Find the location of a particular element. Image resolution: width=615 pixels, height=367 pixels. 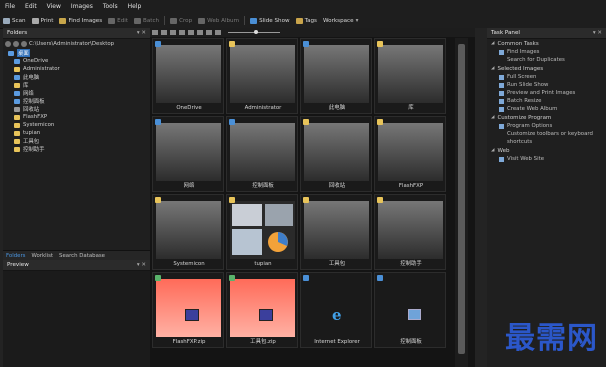

print-button: Print is located at coordinates (43, 20).